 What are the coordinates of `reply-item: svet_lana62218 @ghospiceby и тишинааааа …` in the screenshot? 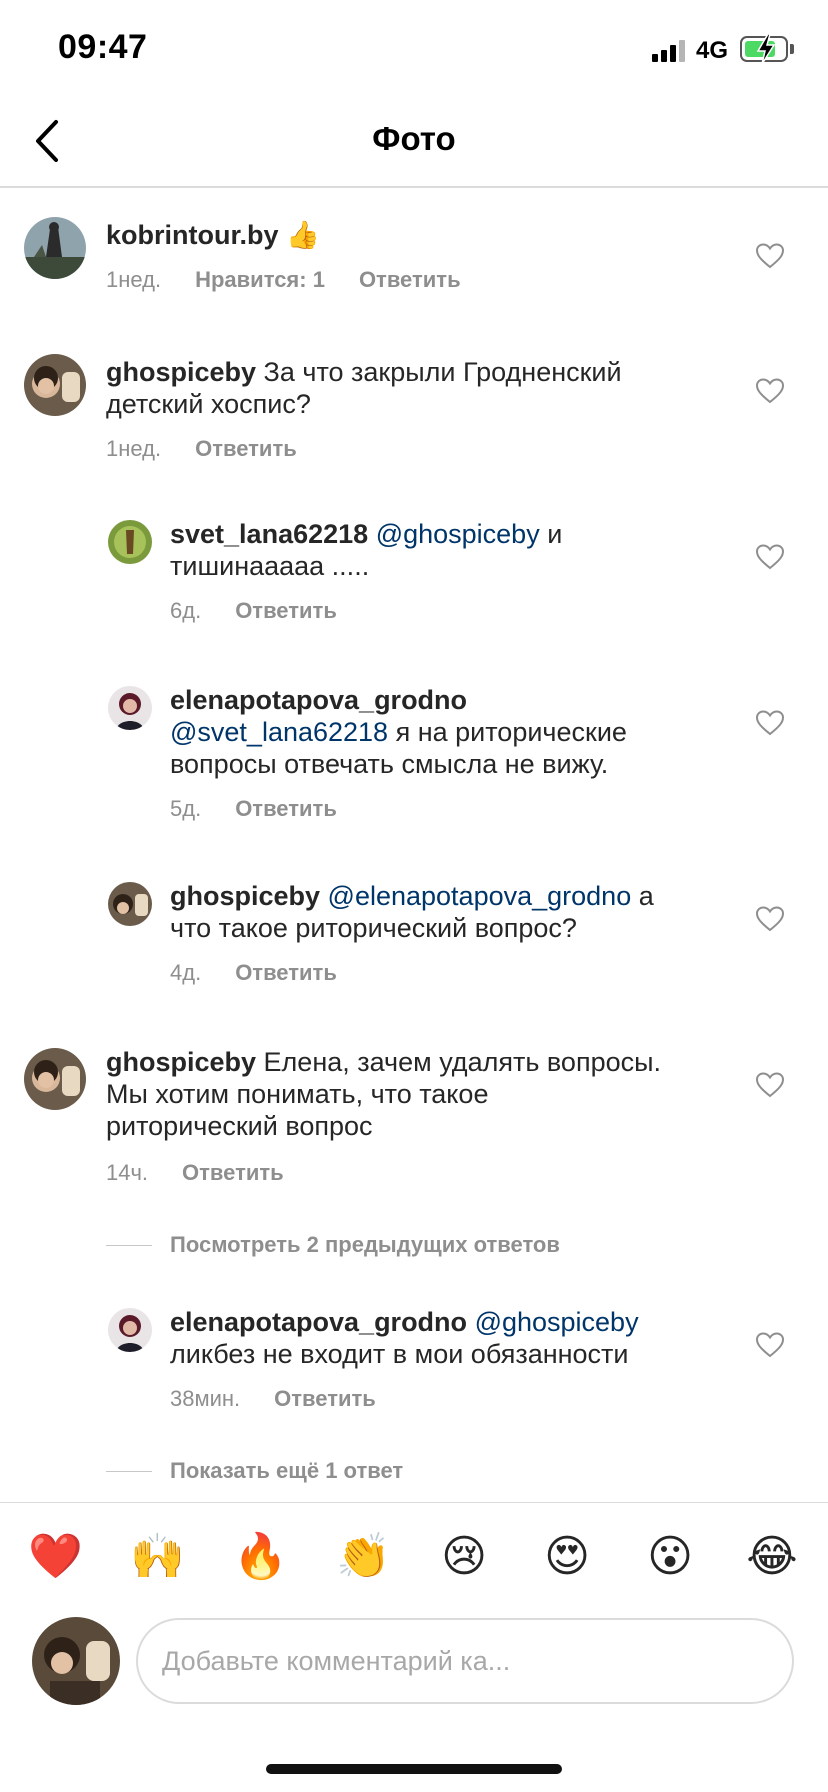 It's located at (414, 573).